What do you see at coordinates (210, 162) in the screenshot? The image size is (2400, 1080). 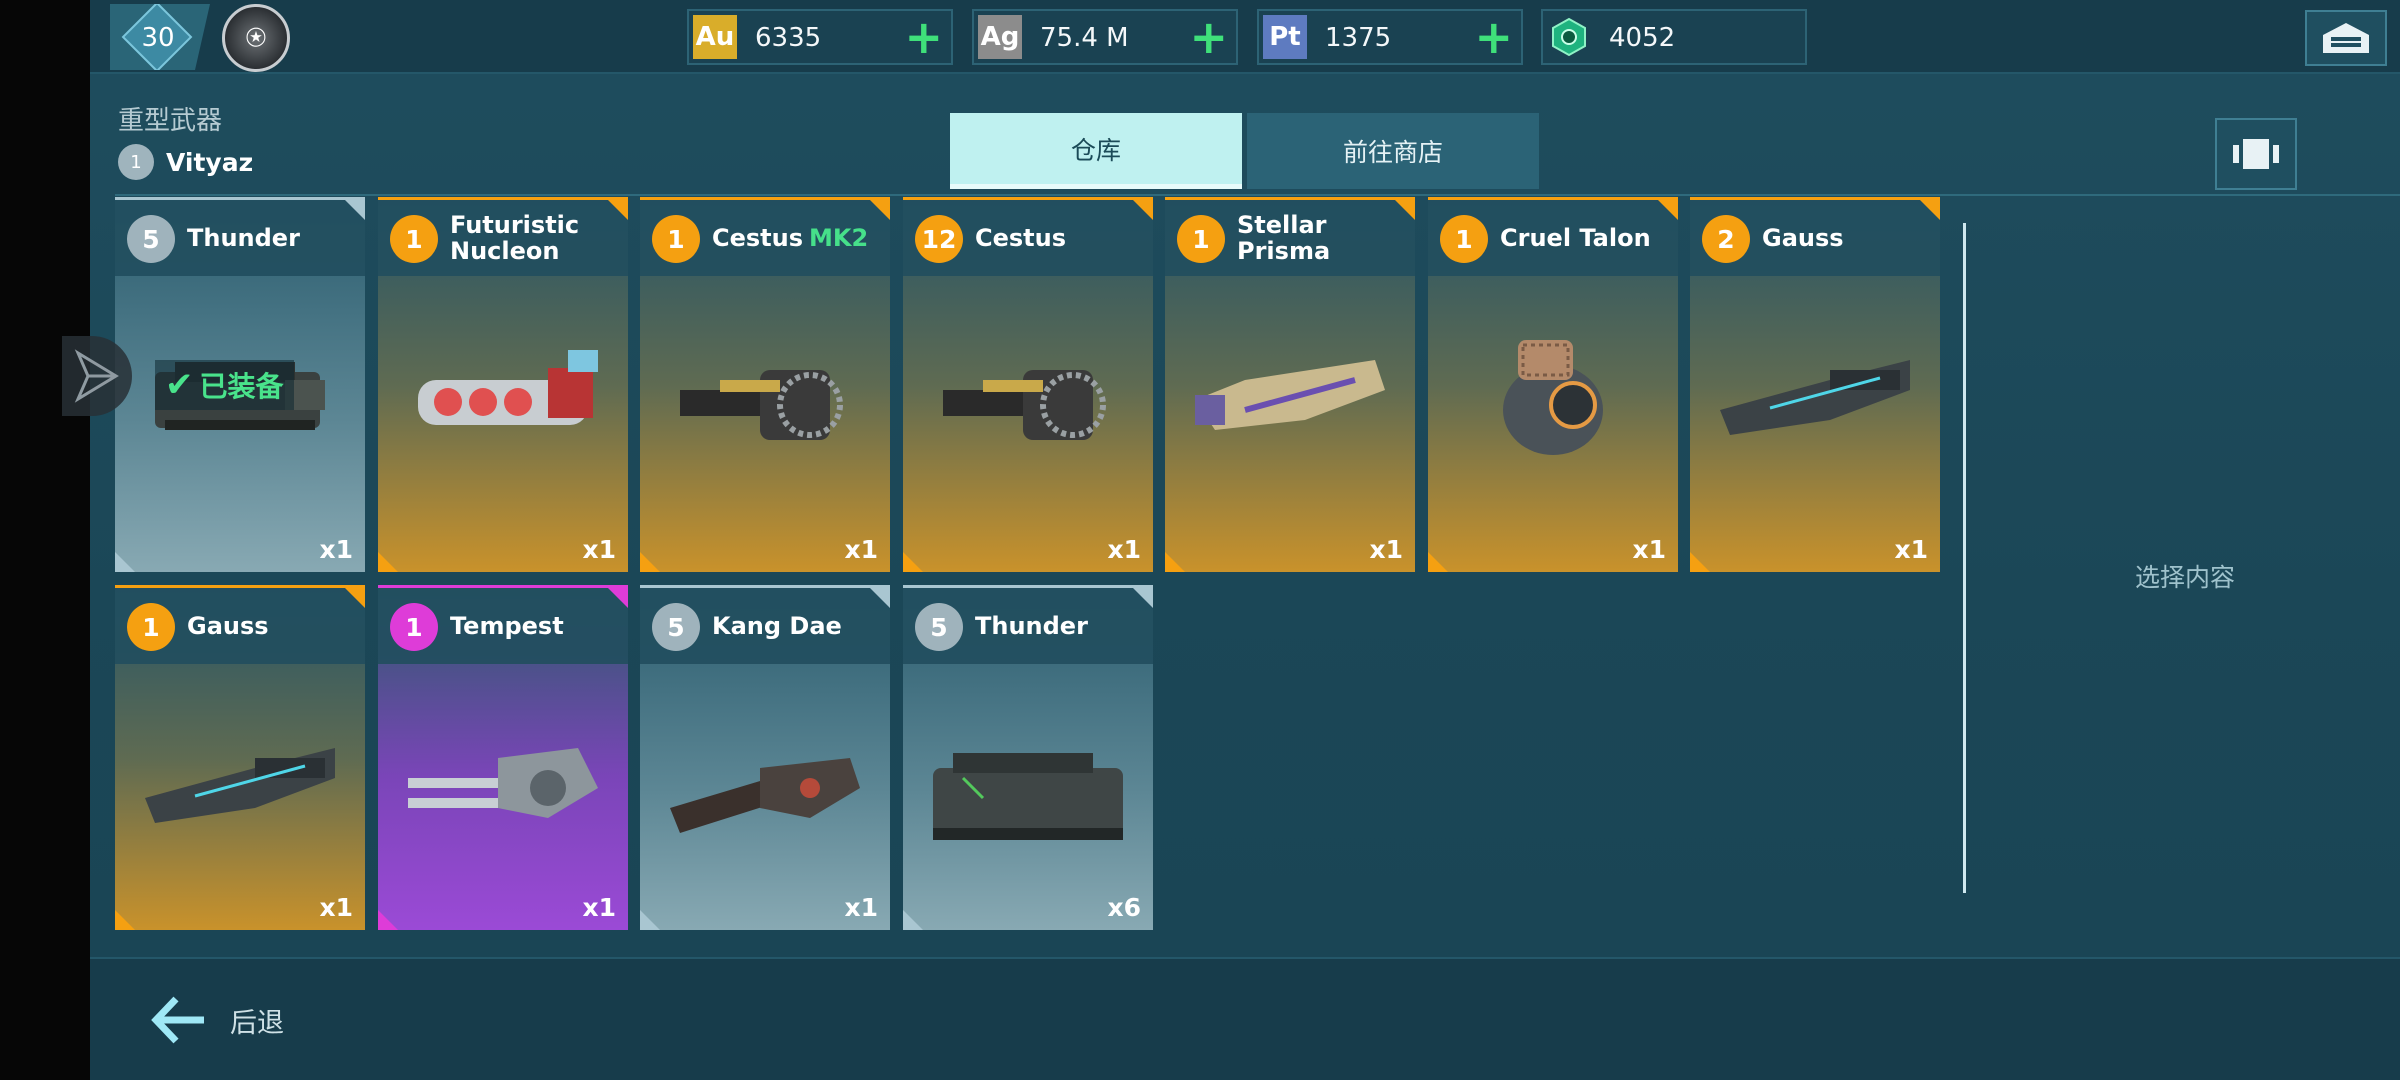 I see `robot-name: Vityaz` at bounding box center [210, 162].